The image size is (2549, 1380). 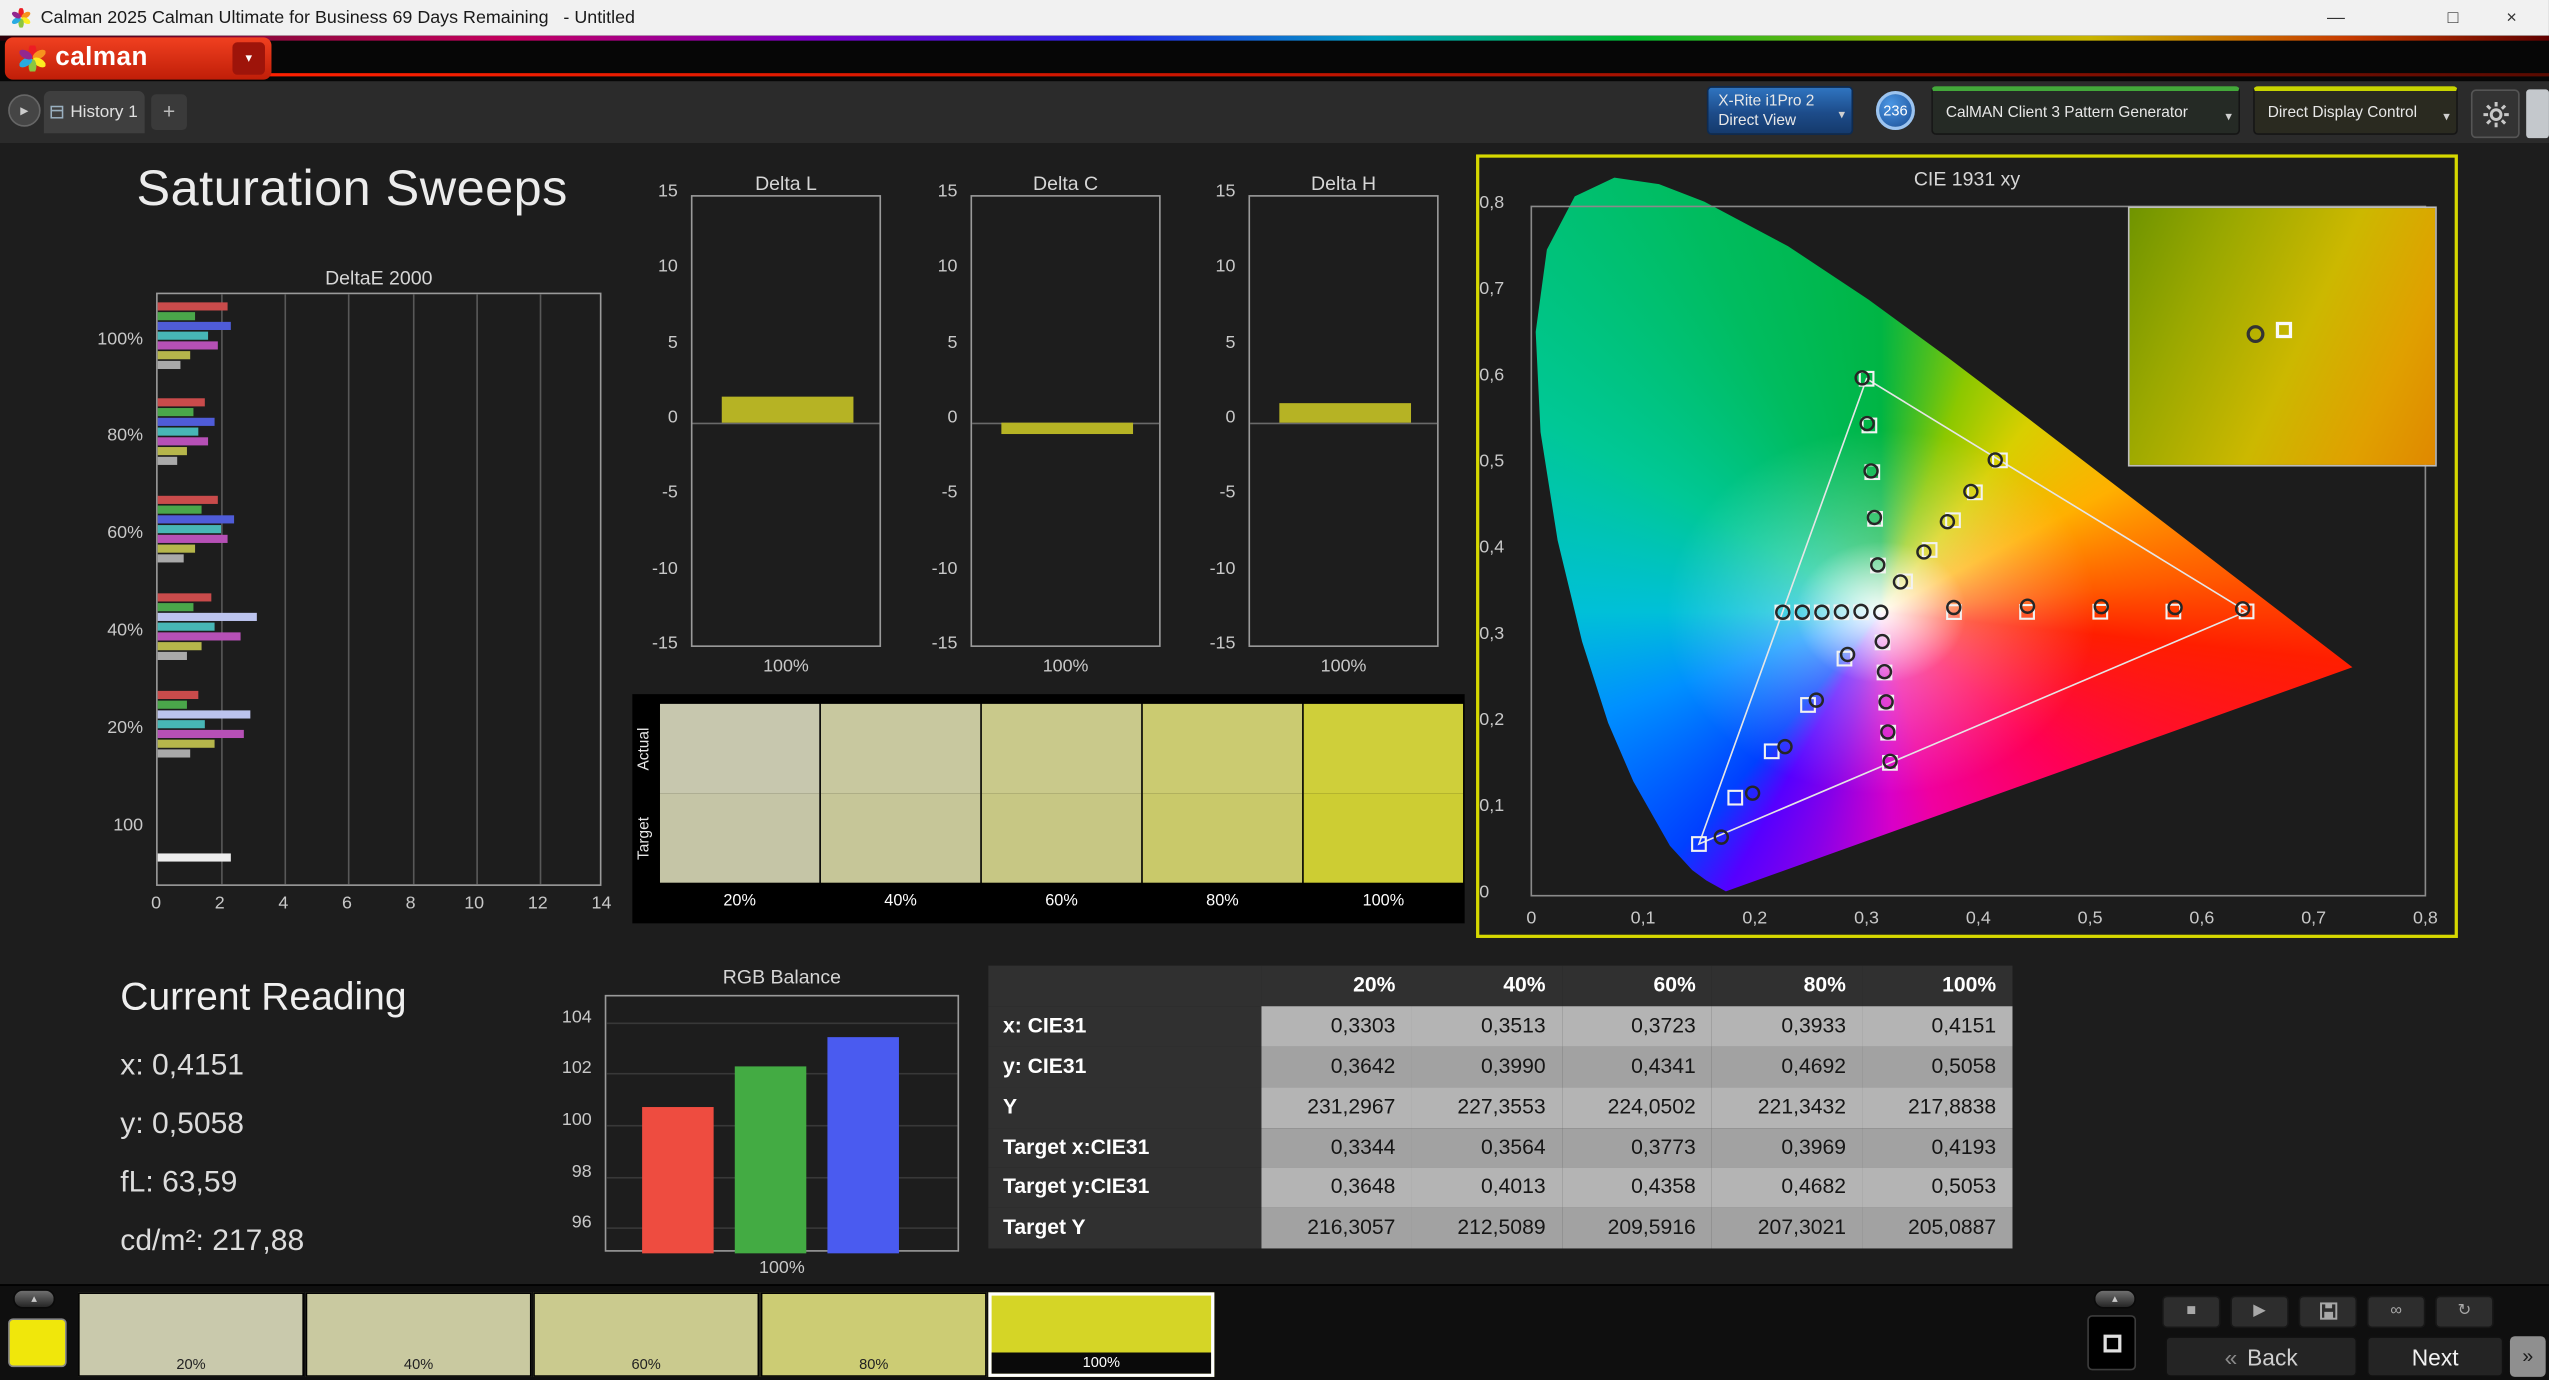 What do you see at coordinates (947, 267) in the screenshot?
I see `y-tick-label: 10` at bounding box center [947, 267].